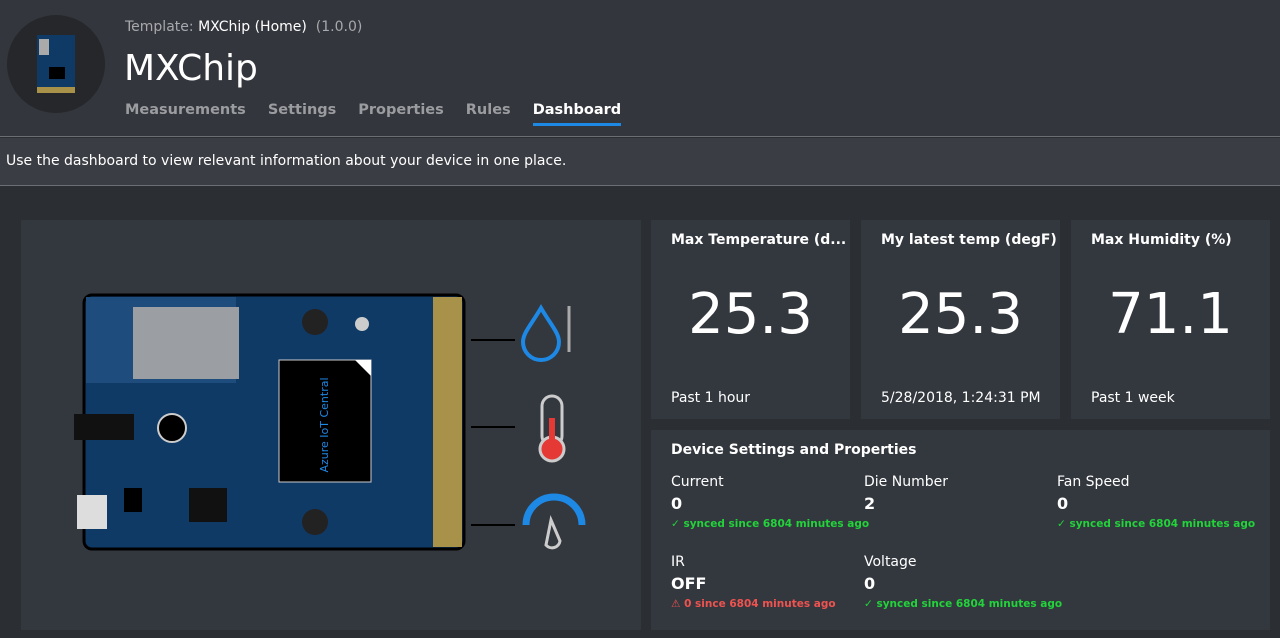 Image resolution: width=1280 pixels, height=638 pixels. What do you see at coordinates (753, 582) in the screenshot?
I see `property-ir: IR OFF ⚠ 0 since 6804 minutes ago` at bounding box center [753, 582].